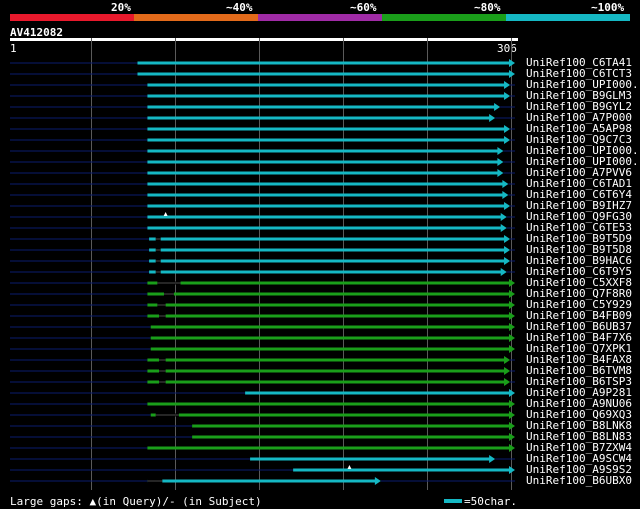  I want to click on scale-bar, so click(453, 501).